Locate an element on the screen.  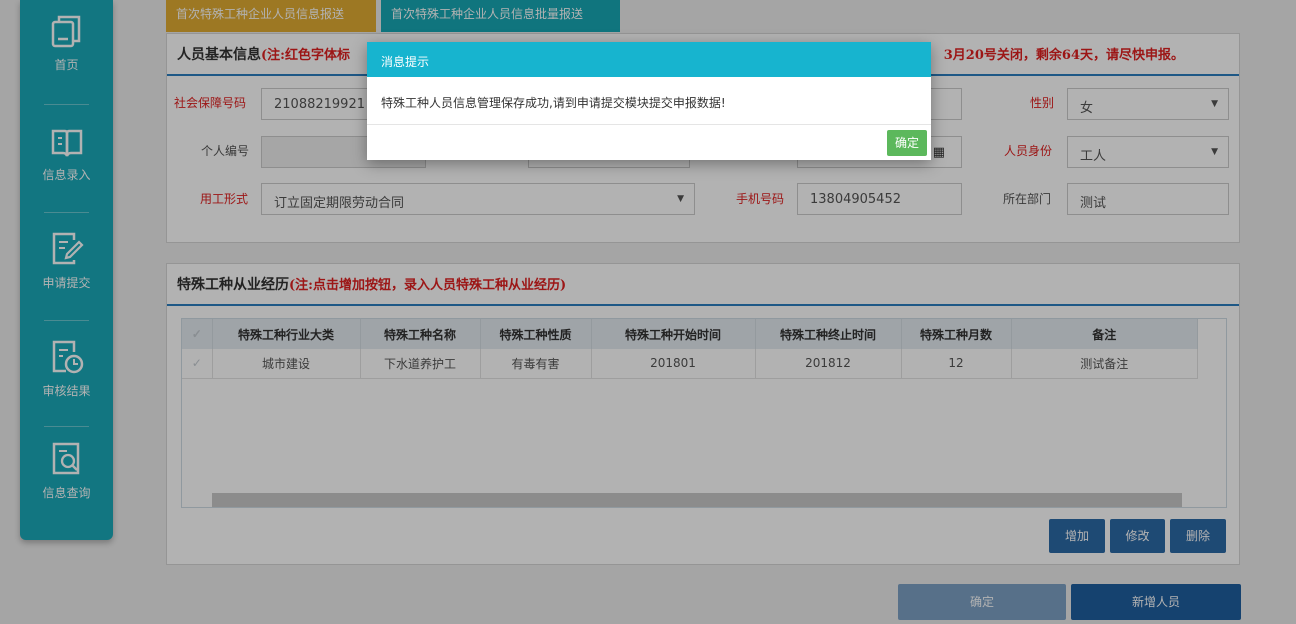
message-dialog: 消息提示 特殊工种人员信息管理保存成功,请到申请提交模块提交申报数据! 确定 is located at coordinates (649, 101).